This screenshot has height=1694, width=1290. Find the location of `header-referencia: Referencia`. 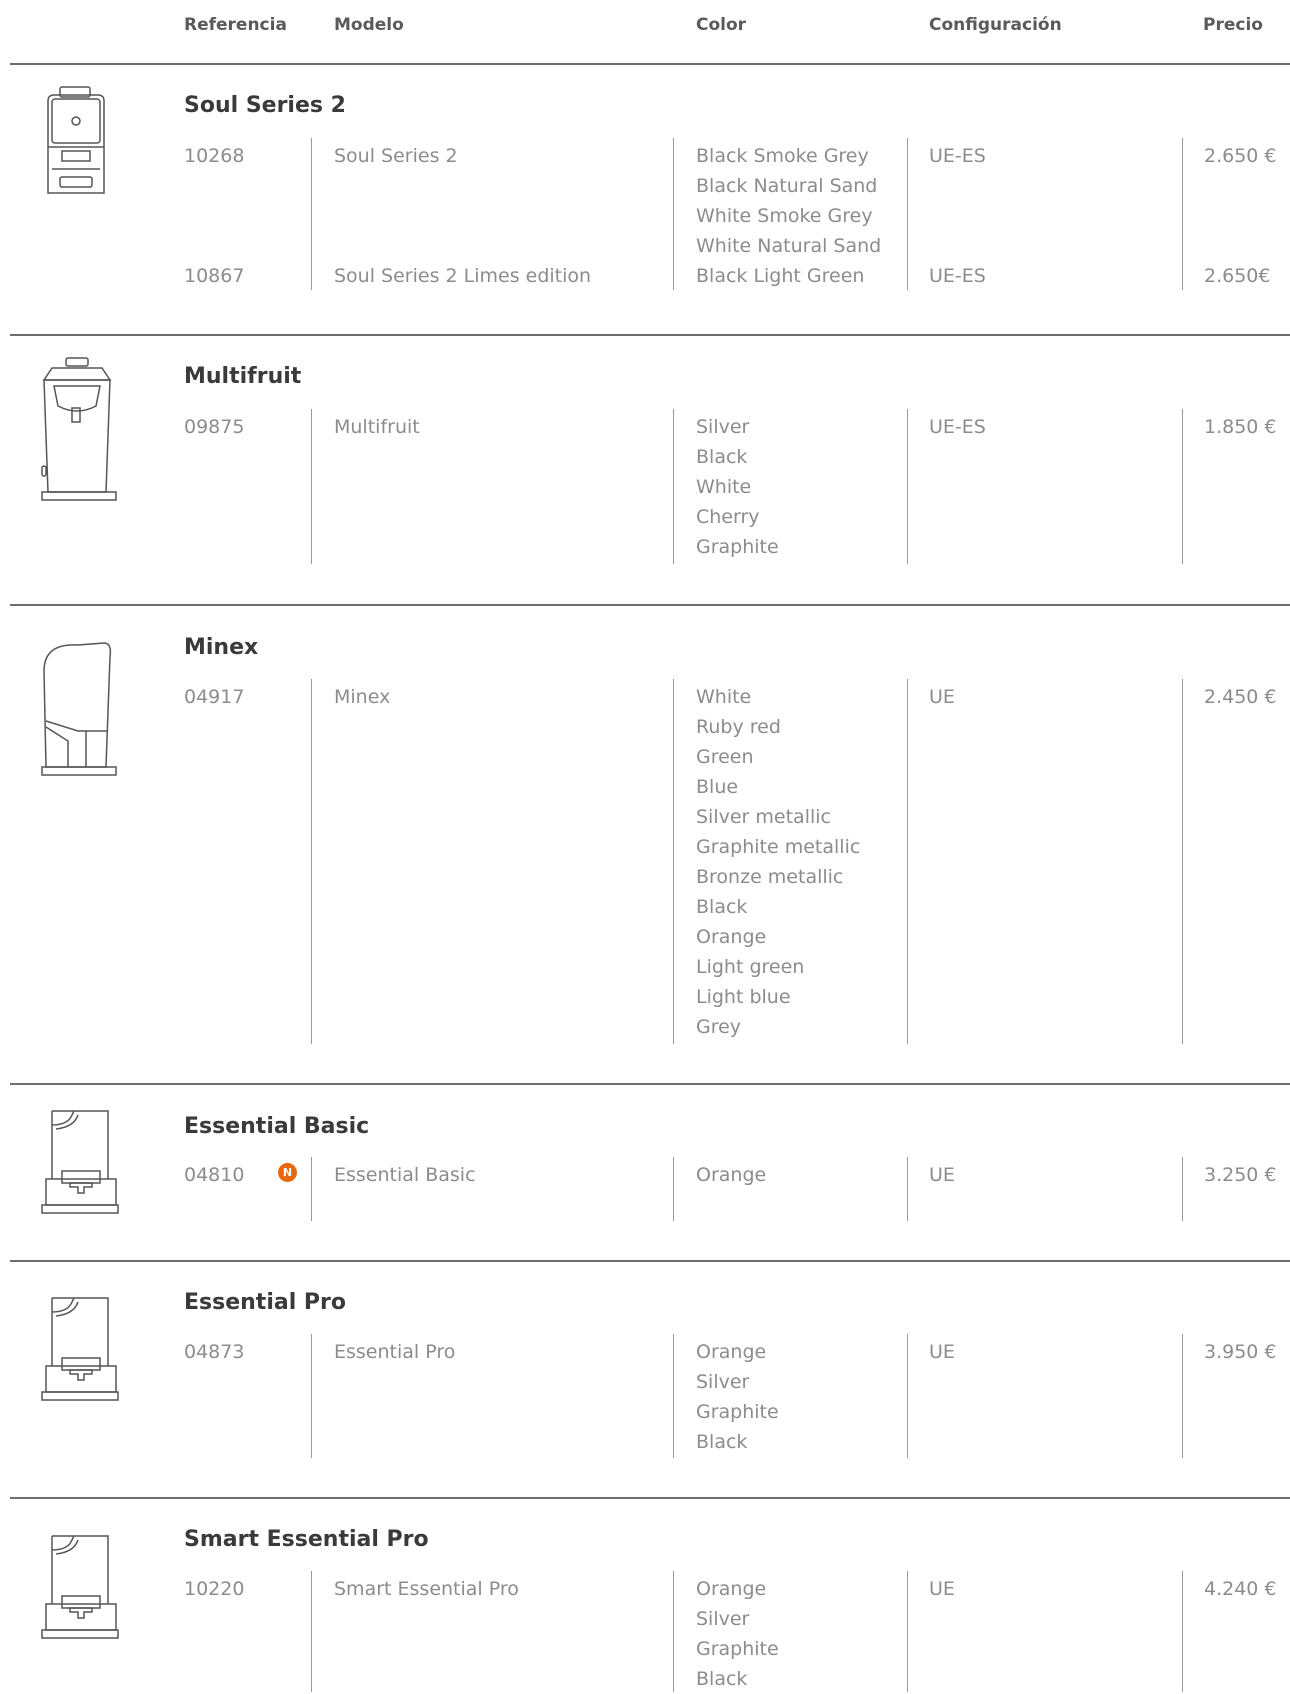

header-referencia: Referencia is located at coordinates (235, 25).